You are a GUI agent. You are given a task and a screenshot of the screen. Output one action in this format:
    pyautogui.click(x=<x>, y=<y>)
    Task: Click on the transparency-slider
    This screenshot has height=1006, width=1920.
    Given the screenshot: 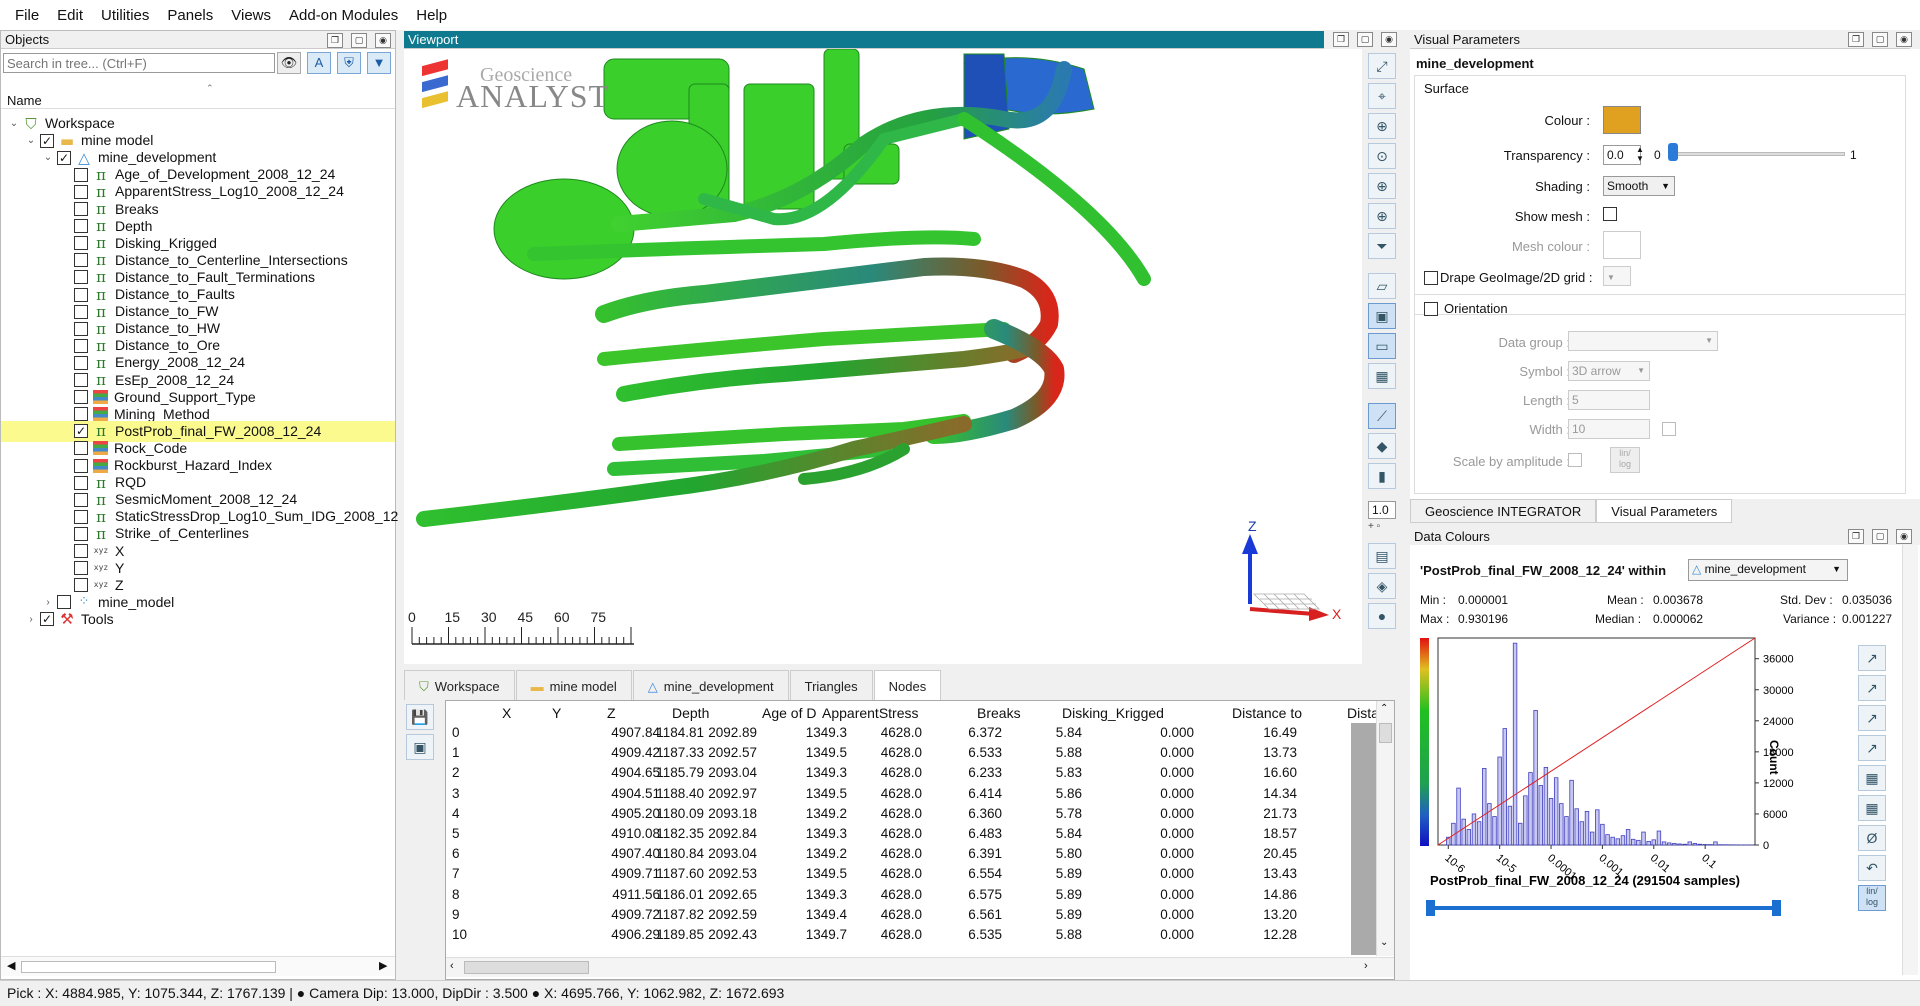 What is the action you would take?
    pyautogui.click(x=1757, y=154)
    